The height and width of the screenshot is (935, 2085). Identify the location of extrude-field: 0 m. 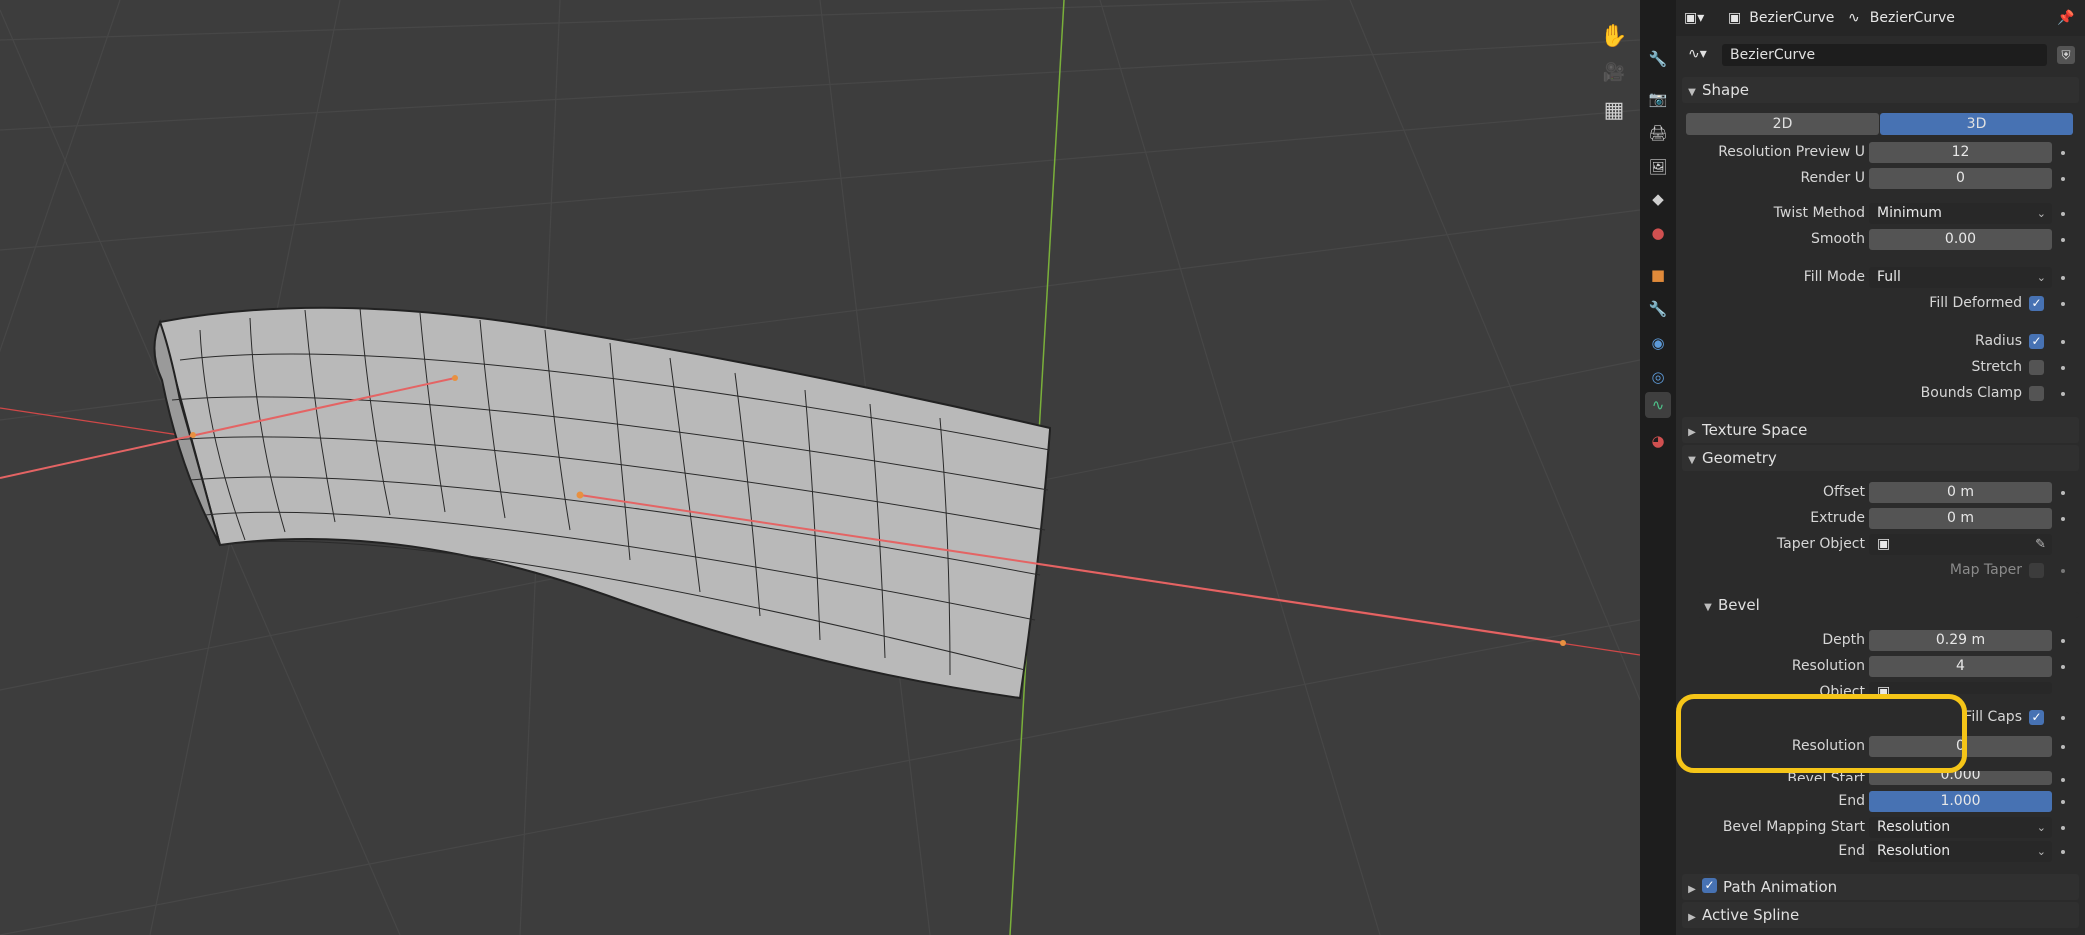
(1960, 518).